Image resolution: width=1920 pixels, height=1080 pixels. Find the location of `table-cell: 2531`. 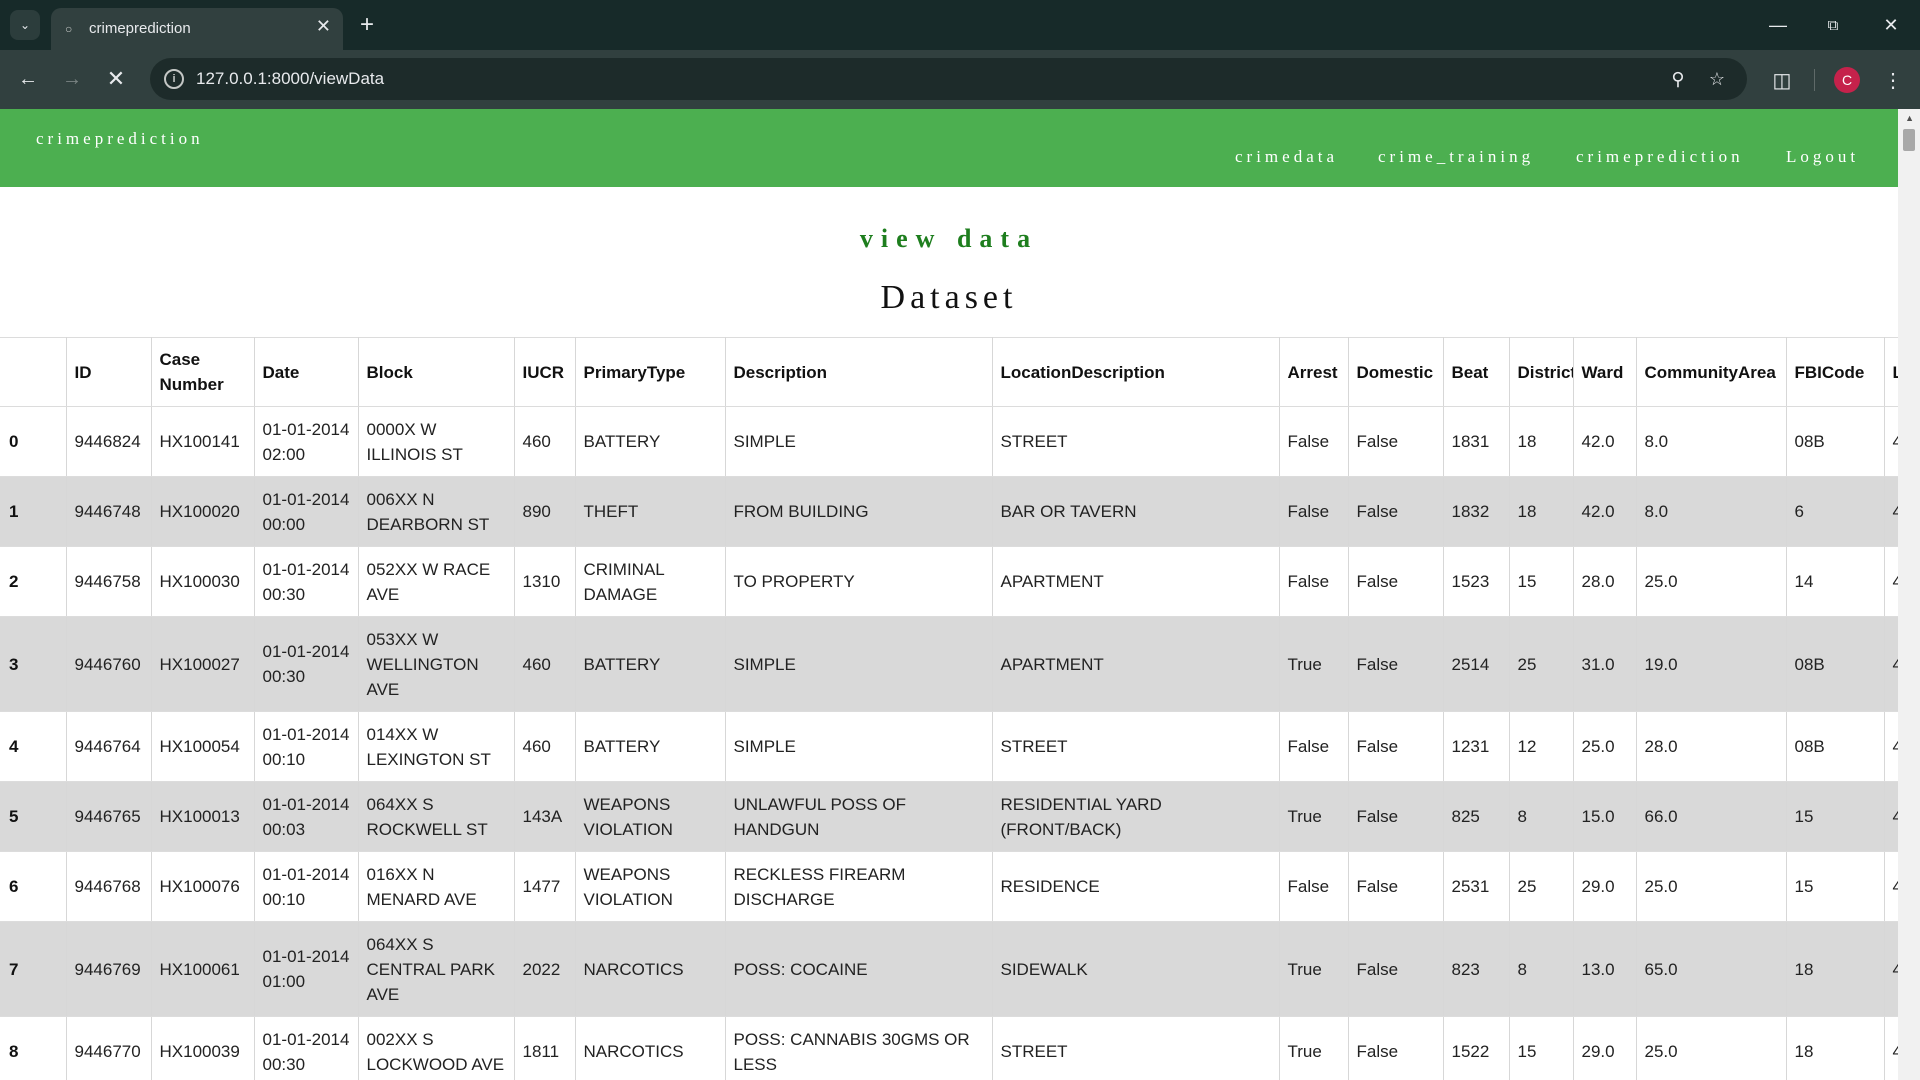

table-cell: 2531 is located at coordinates (1476, 886).